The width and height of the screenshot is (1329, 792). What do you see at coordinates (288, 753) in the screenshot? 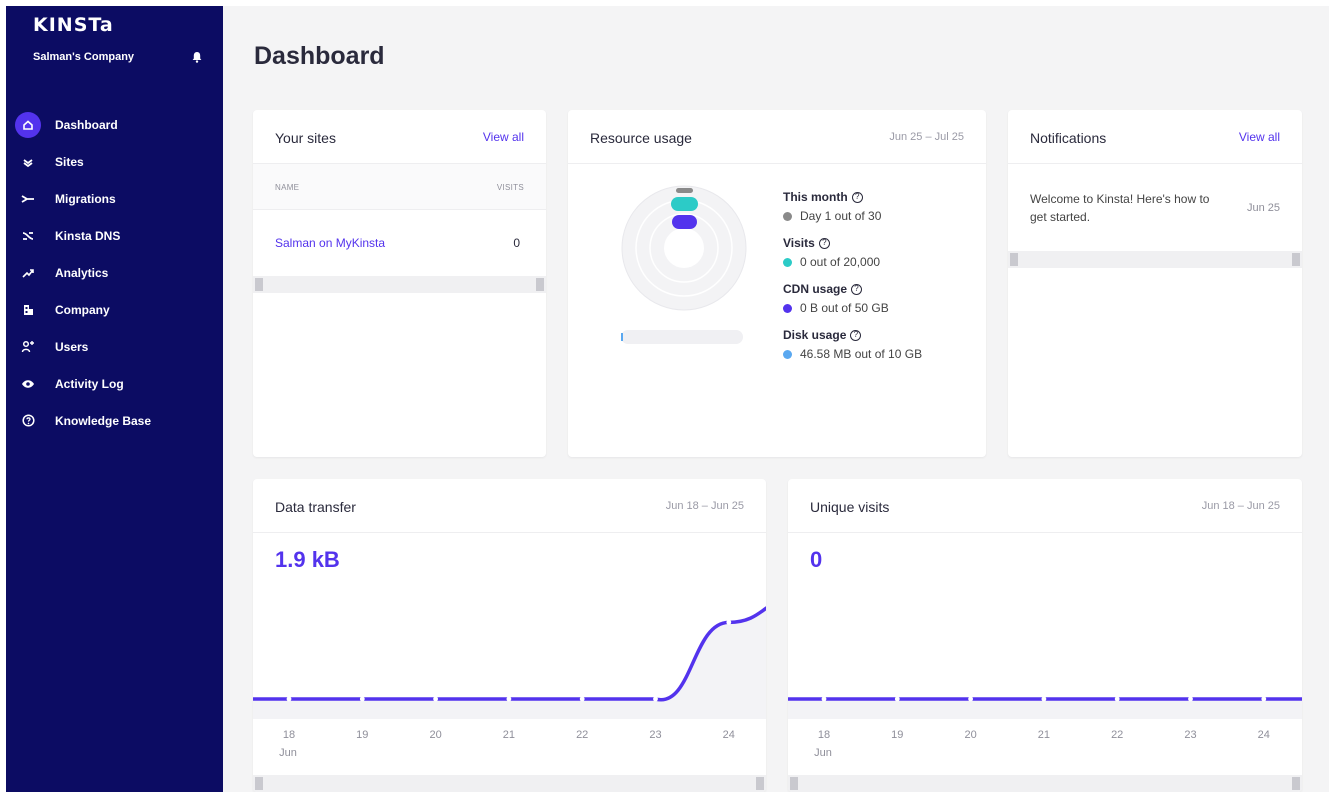
I see `x-axis-month: Jun` at bounding box center [288, 753].